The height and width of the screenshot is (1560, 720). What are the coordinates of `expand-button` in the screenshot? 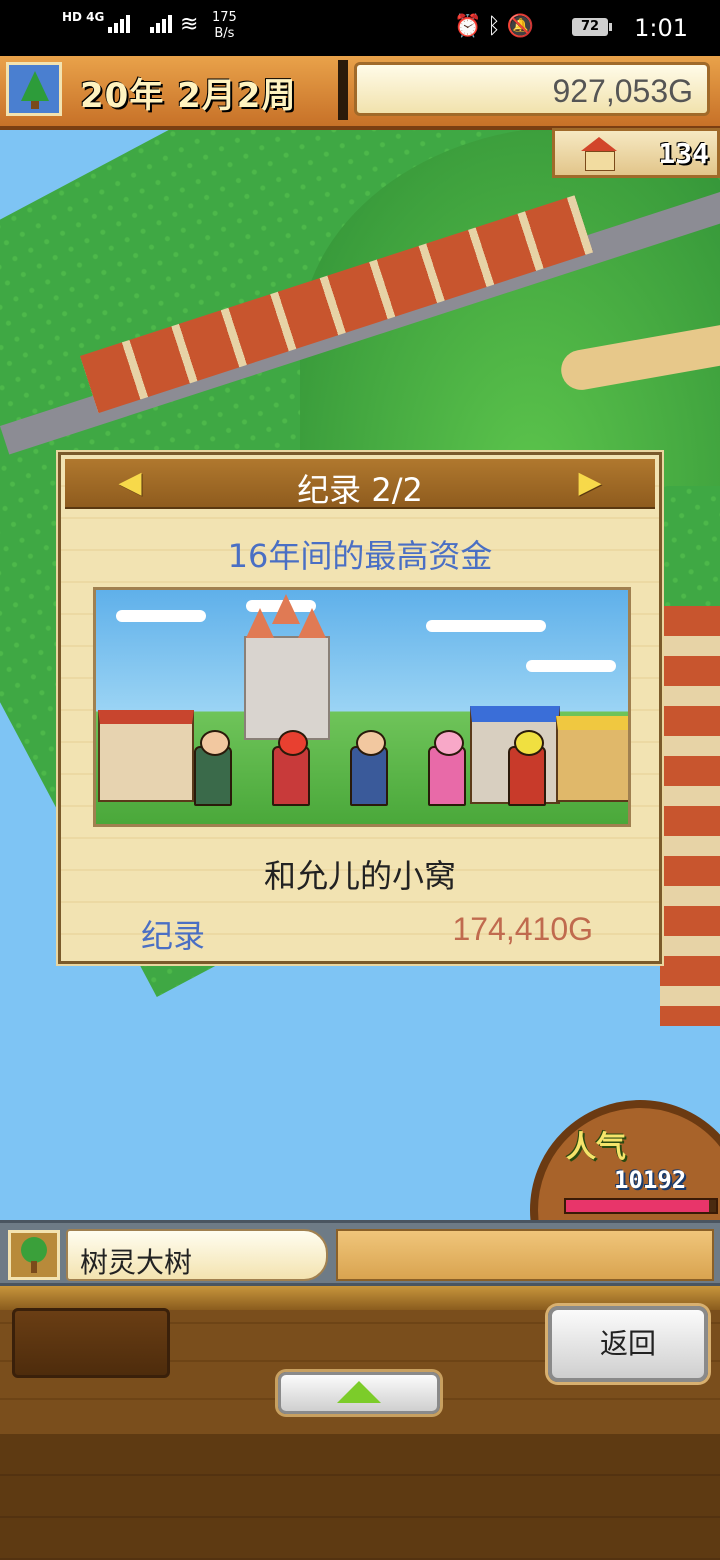 It's located at (359, 1393).